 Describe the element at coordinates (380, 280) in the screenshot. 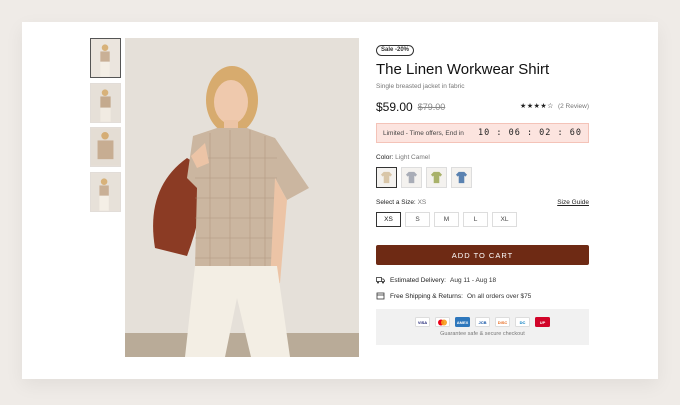

I see `truck-icon` at that location.